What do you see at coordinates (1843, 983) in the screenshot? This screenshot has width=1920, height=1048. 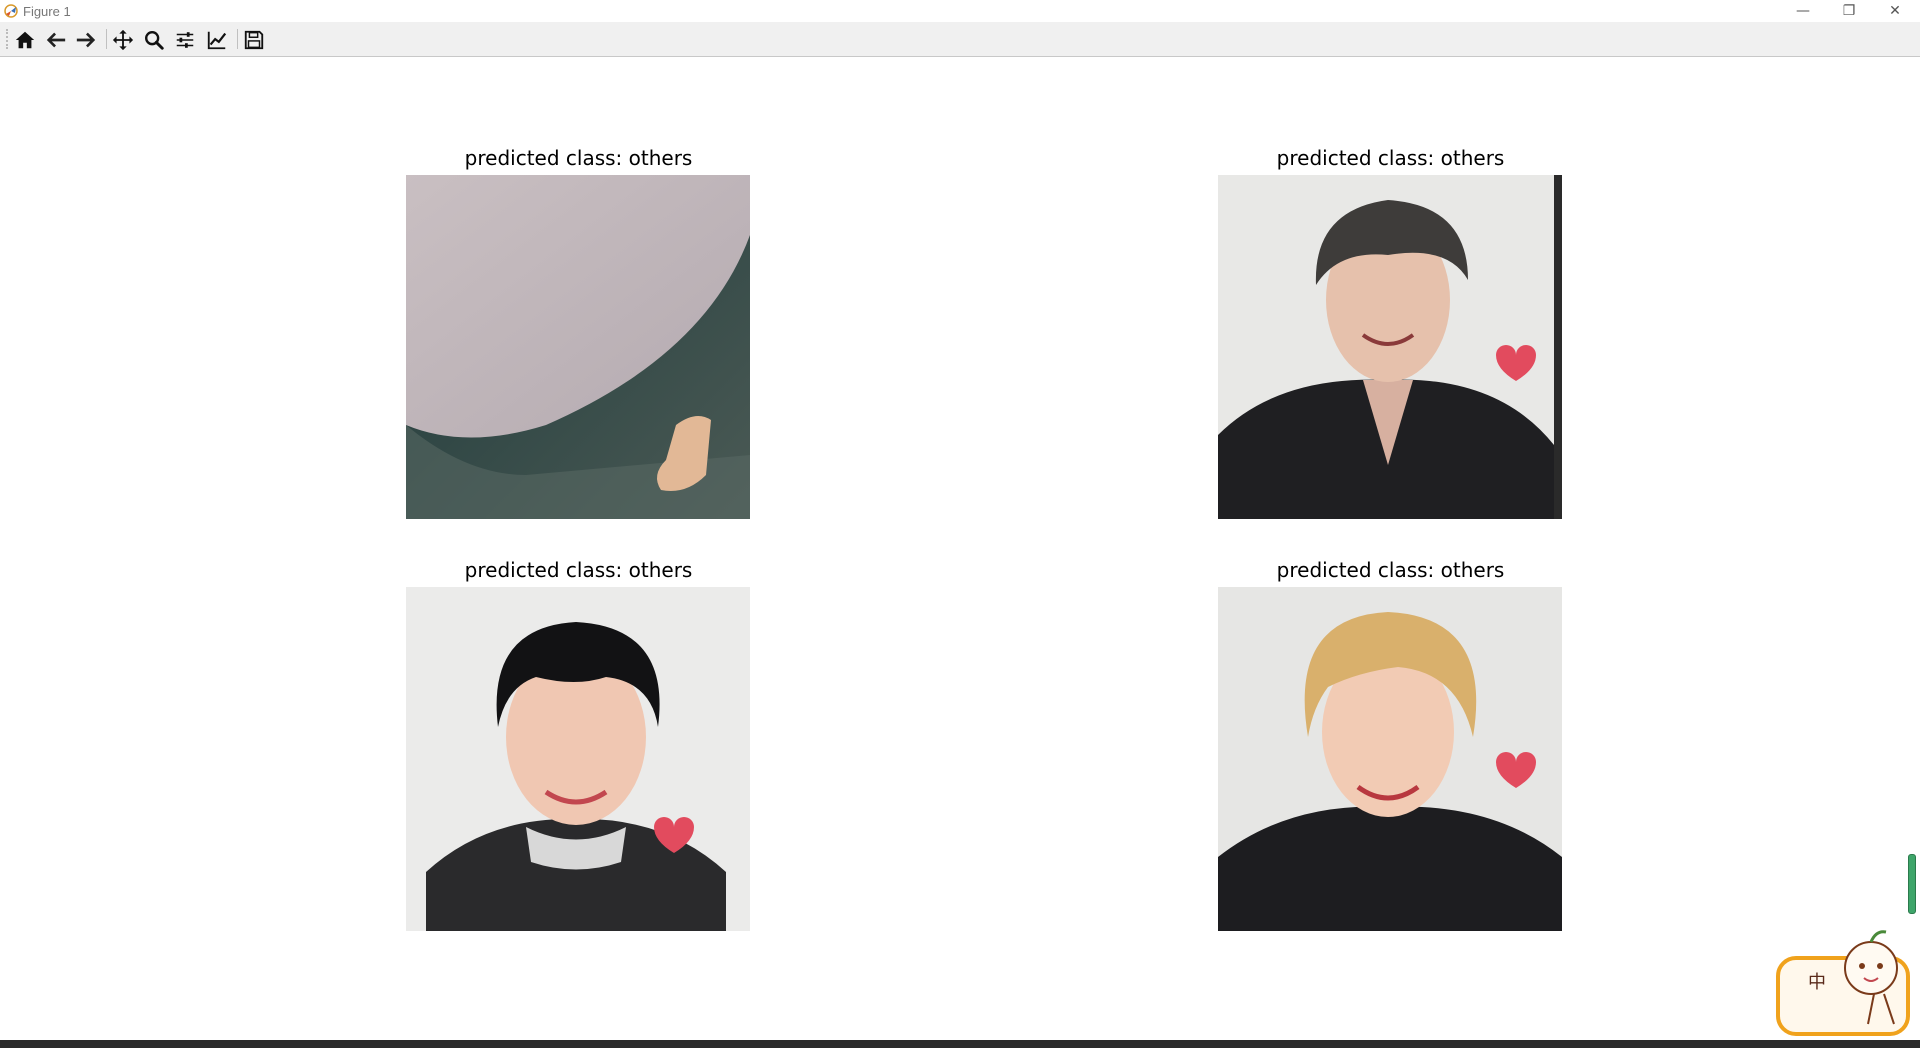 I see `ime-mascot-icon` at bounding box center [1843, 983].